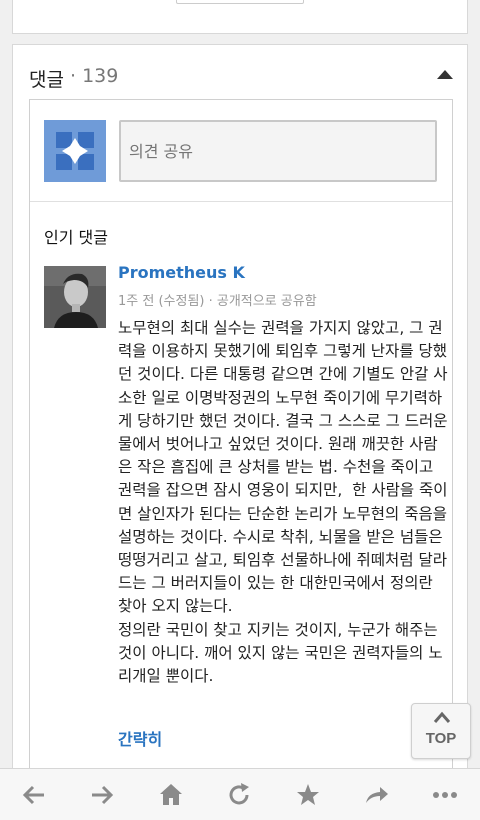 The image size is (480, 820). I want to click on more-icon, so click(445, 795).